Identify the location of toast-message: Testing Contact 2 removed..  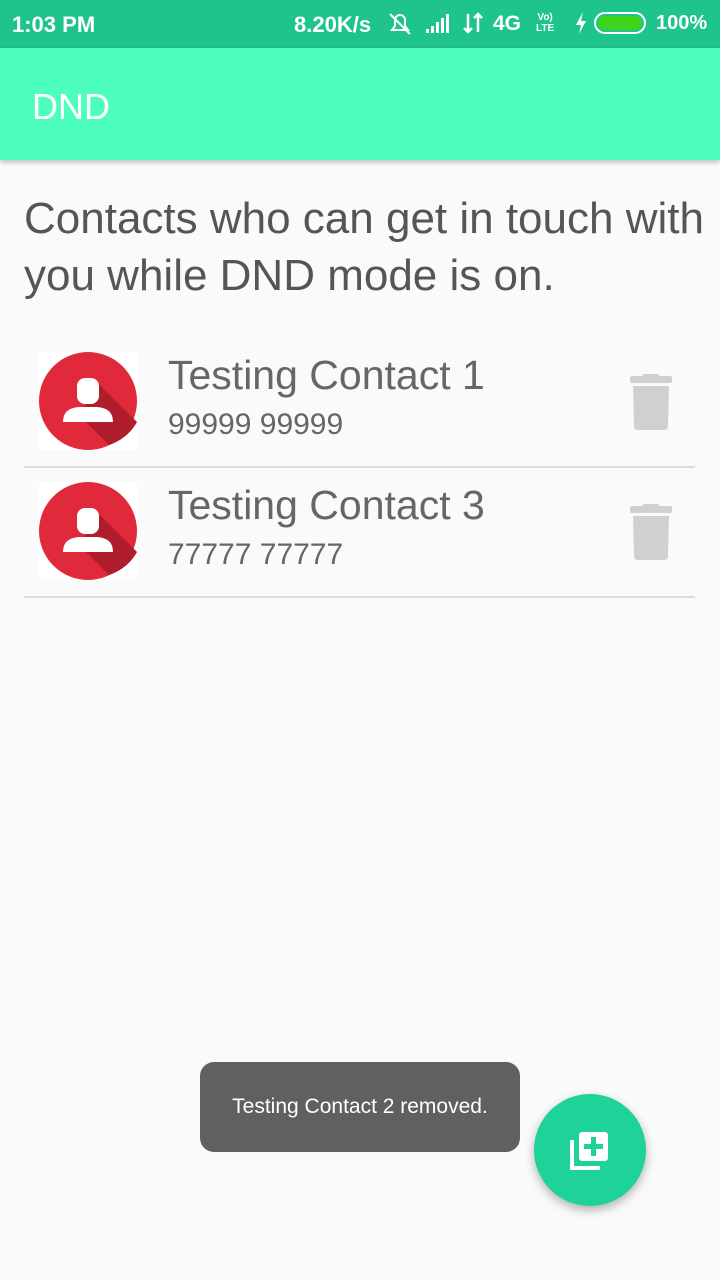
(360, 1107).